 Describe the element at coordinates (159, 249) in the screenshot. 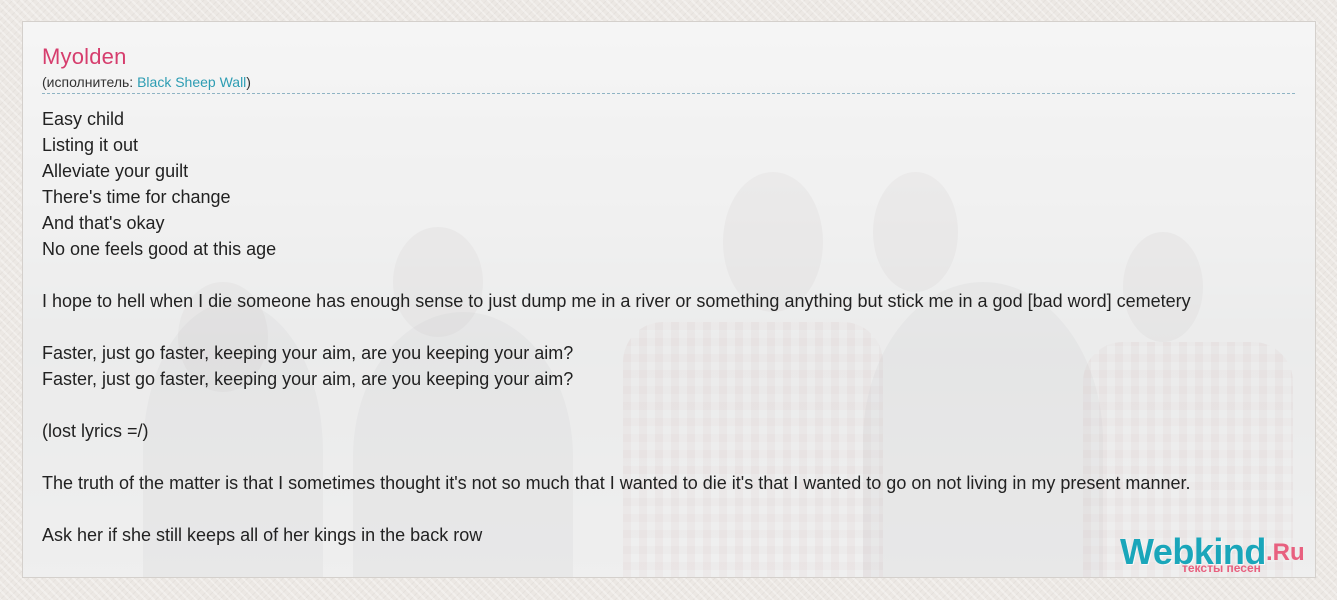

I see `lyric-line: No one feels good at this age` at that location.